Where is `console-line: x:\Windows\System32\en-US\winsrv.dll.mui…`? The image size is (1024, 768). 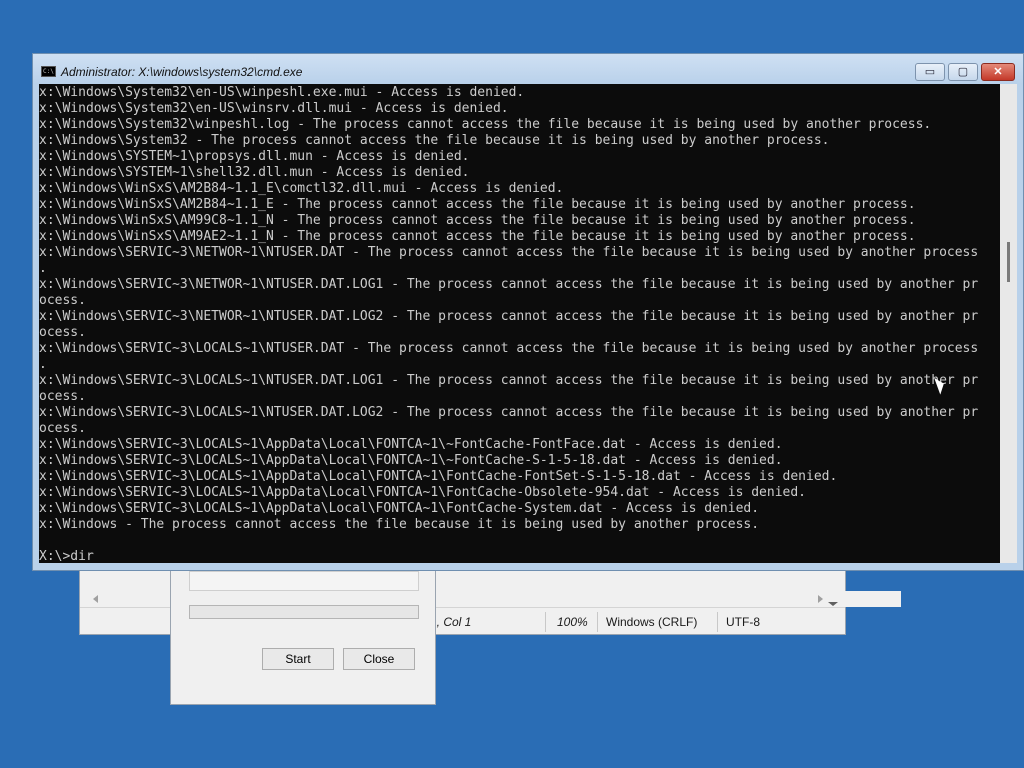 console-line: x:\Windows\System32\en-US\winsrv.dll.mui… is located at coordinates (274, 108).